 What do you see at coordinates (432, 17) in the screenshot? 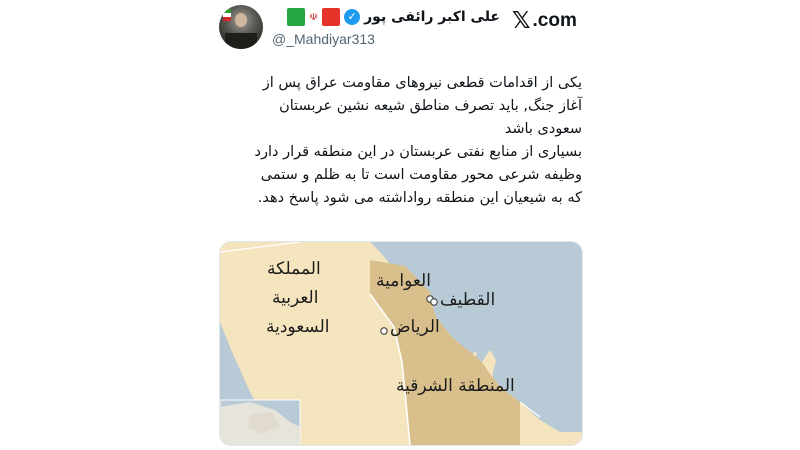
I see `account-name: علی اکبر رائفی پور` at bounding box center [432, 17].